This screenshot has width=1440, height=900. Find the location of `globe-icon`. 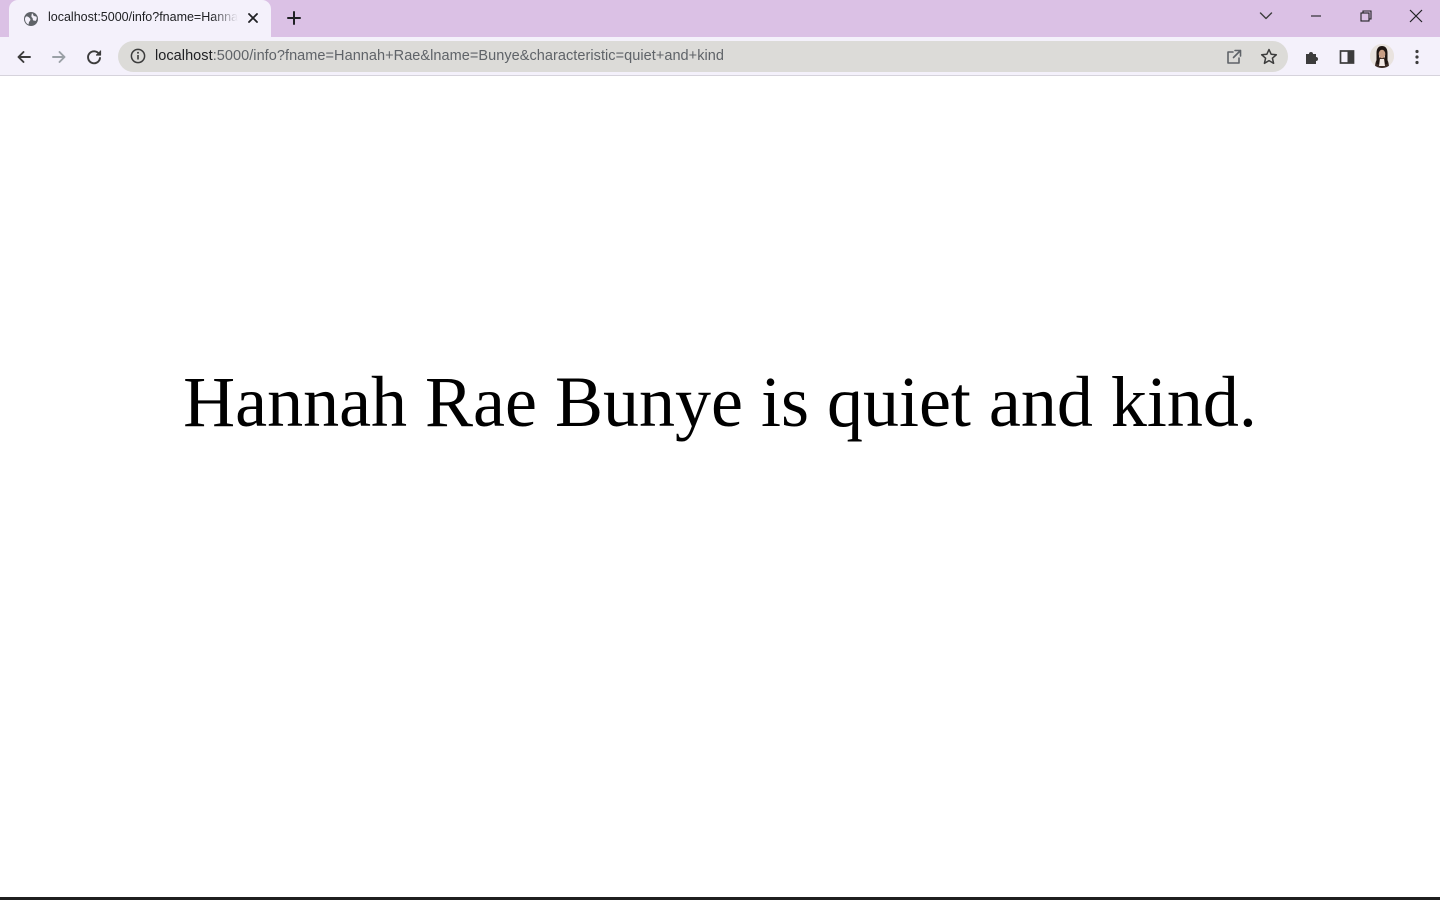

globe-icon is located at coordinates (31, 19).